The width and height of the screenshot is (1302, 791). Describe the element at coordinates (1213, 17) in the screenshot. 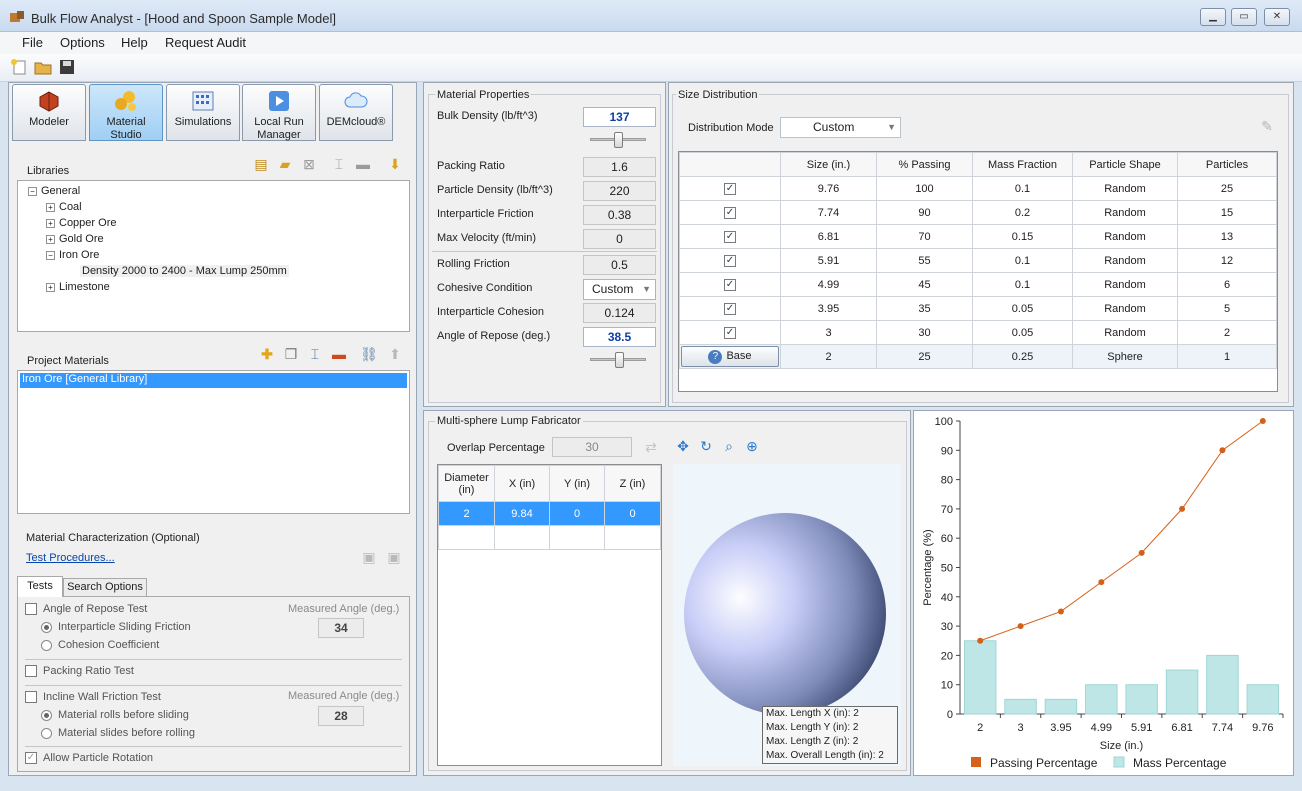

I see `minimize-button: ▁` at that location.